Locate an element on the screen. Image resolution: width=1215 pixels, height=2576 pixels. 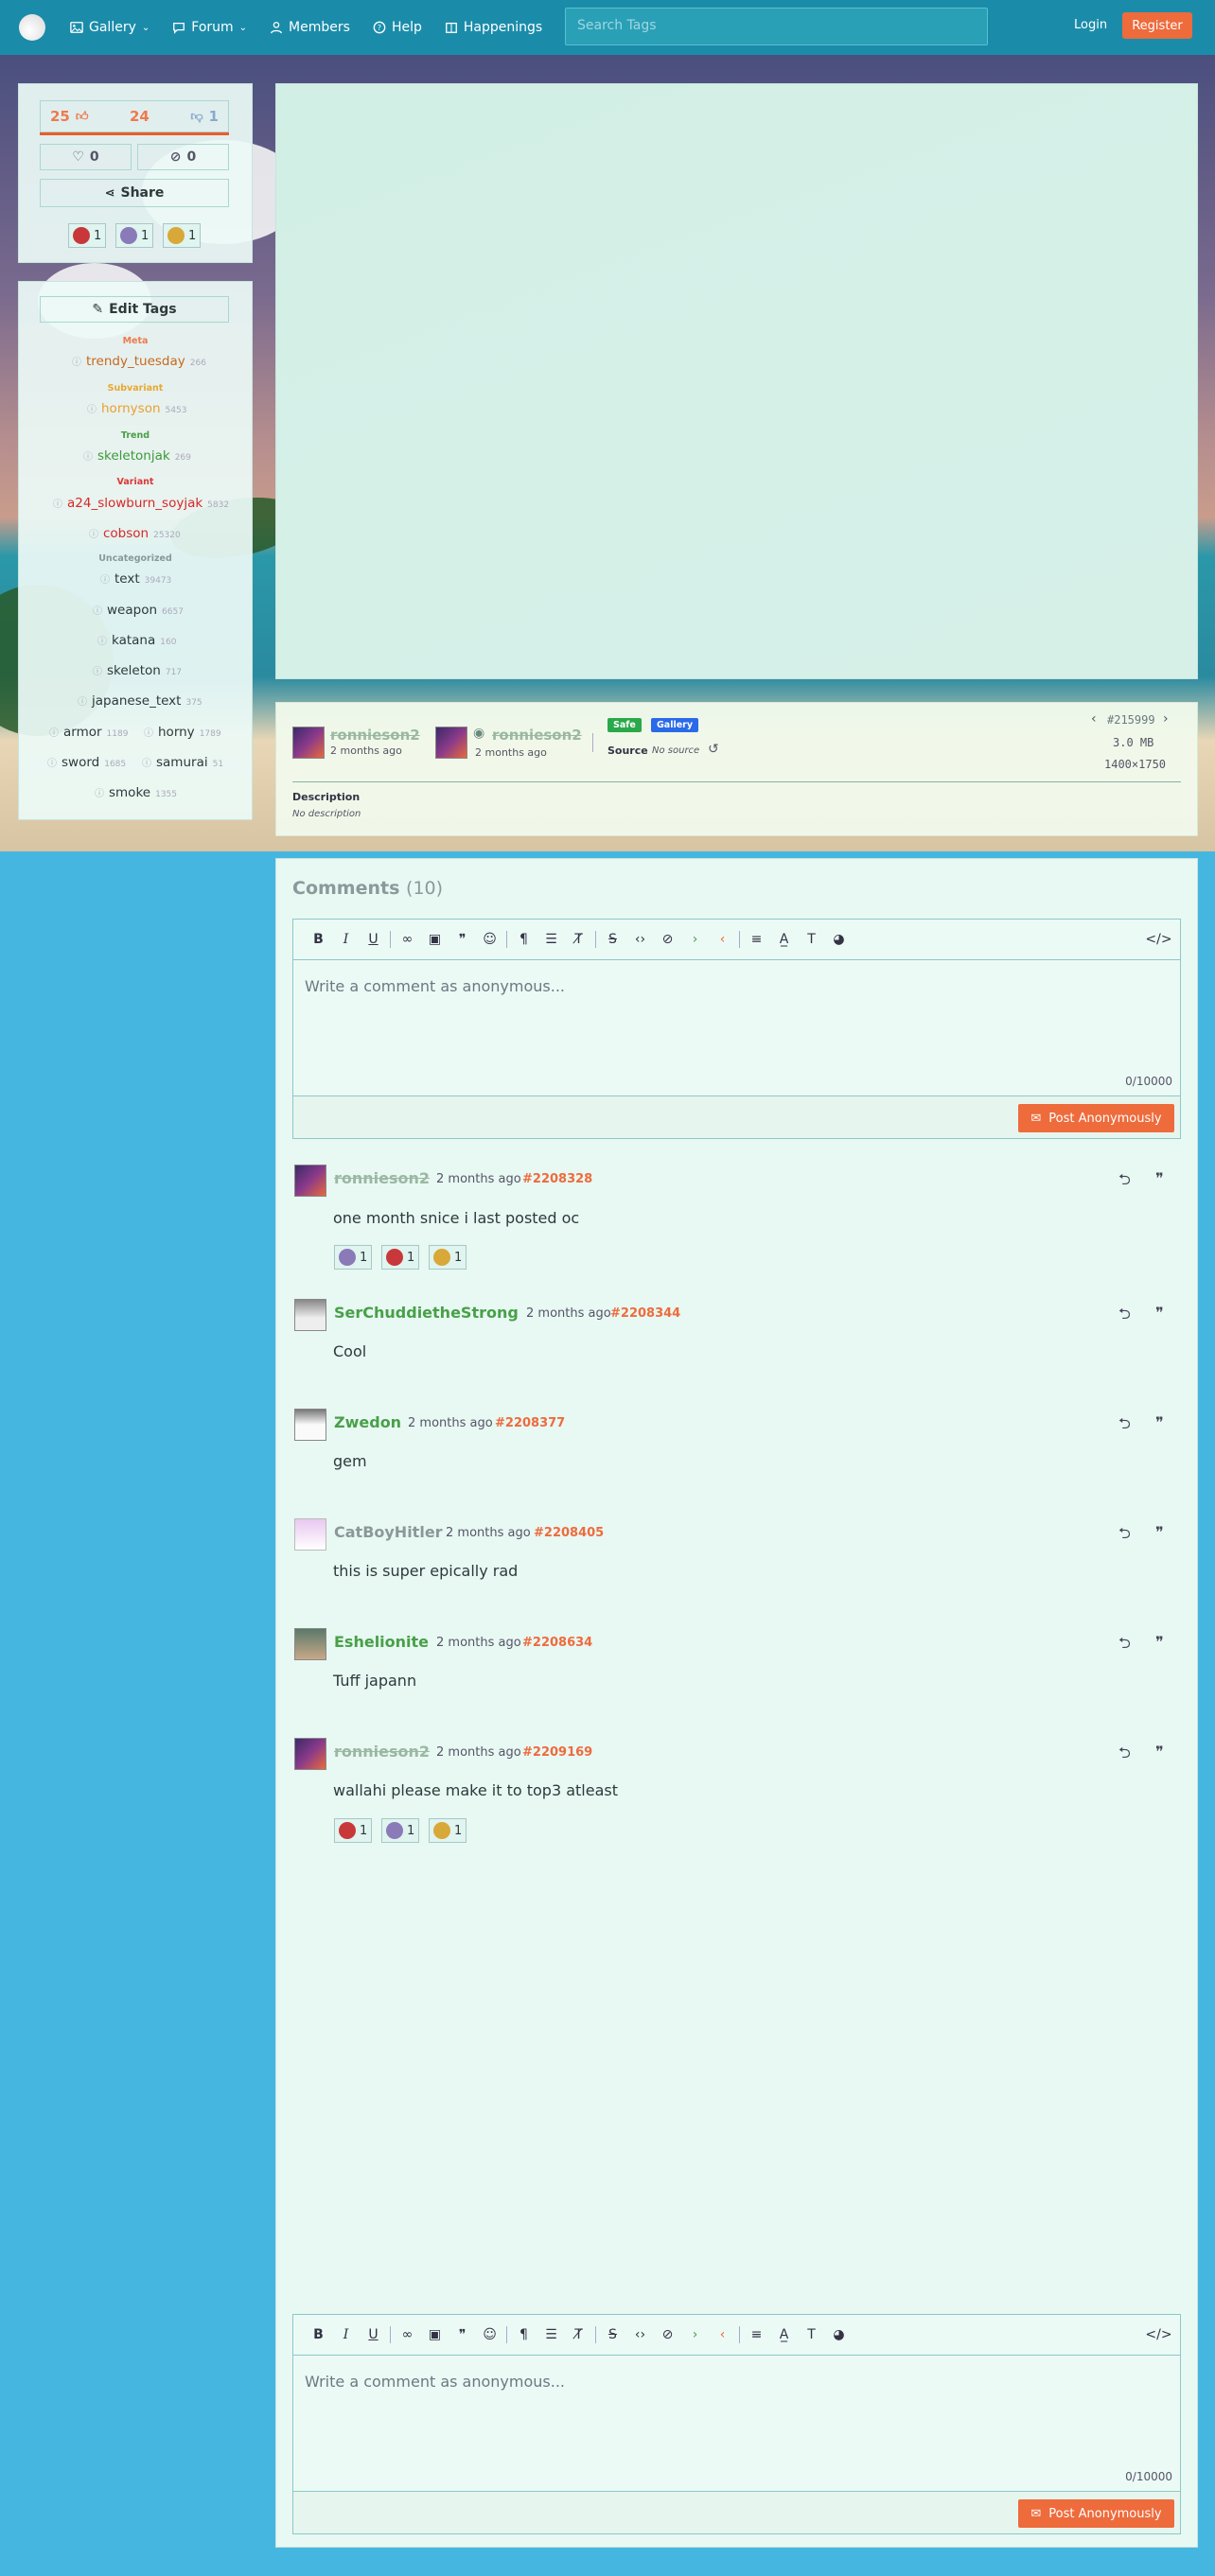
strikethrough-icon: S is located at coordinates (612, 2334).